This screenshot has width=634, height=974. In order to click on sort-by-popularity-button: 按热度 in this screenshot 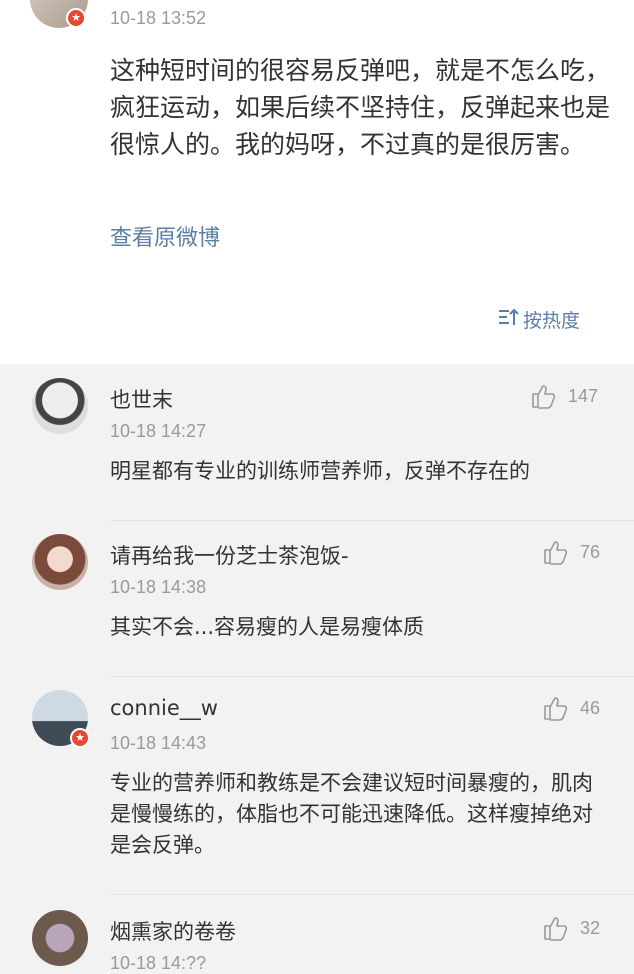, I will do `click(538, 319)`.